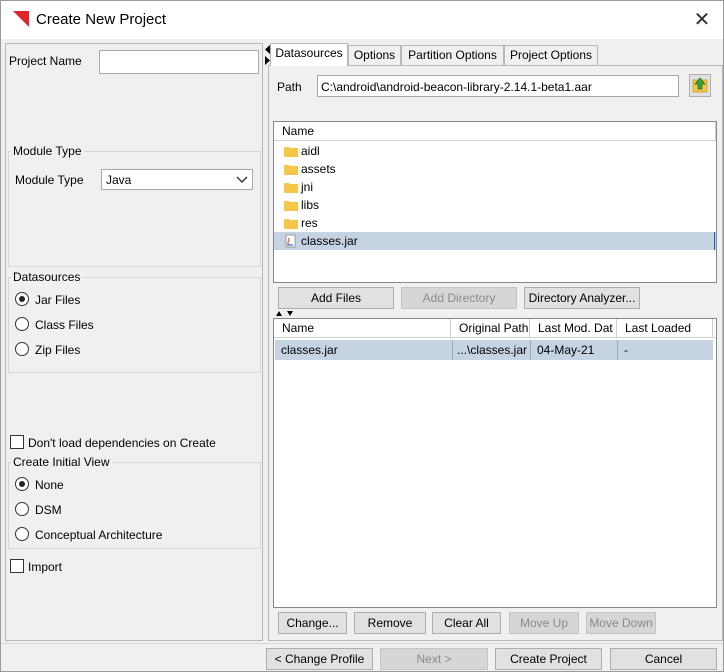 The height and width of the screenshot is (672, 724). I want to click on module-type-value: Java, so click(119, 180).